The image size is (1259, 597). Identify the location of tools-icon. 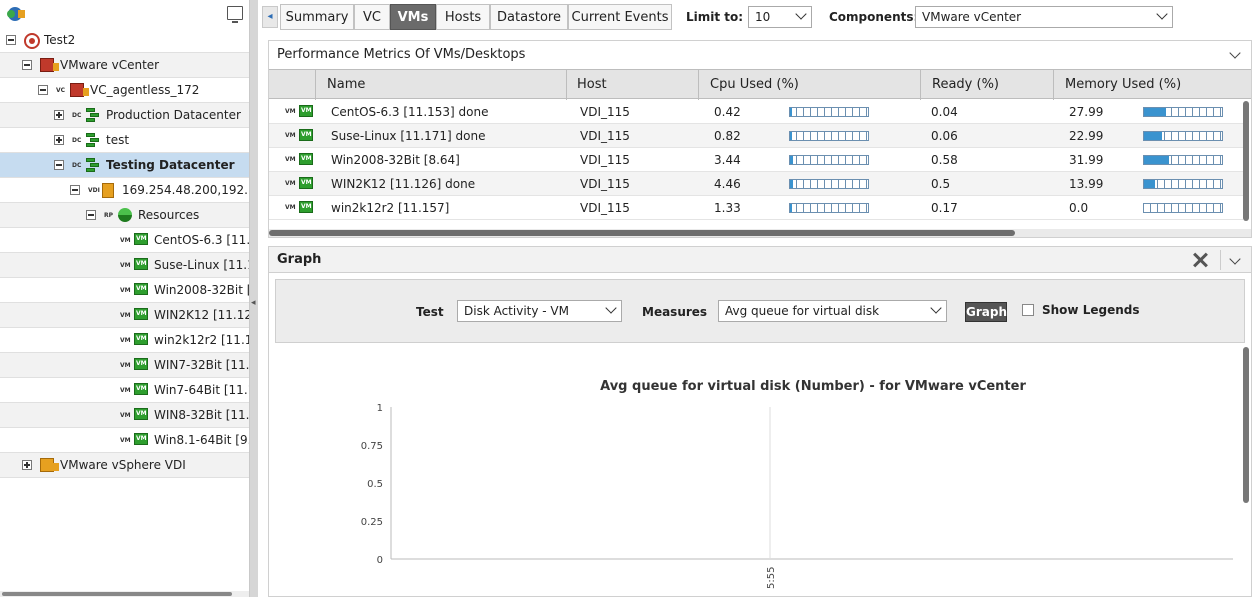
(1200, 260).